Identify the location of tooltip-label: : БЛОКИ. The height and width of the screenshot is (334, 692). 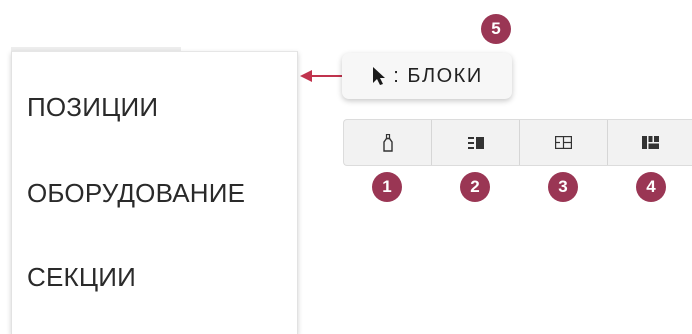
(438, 75).